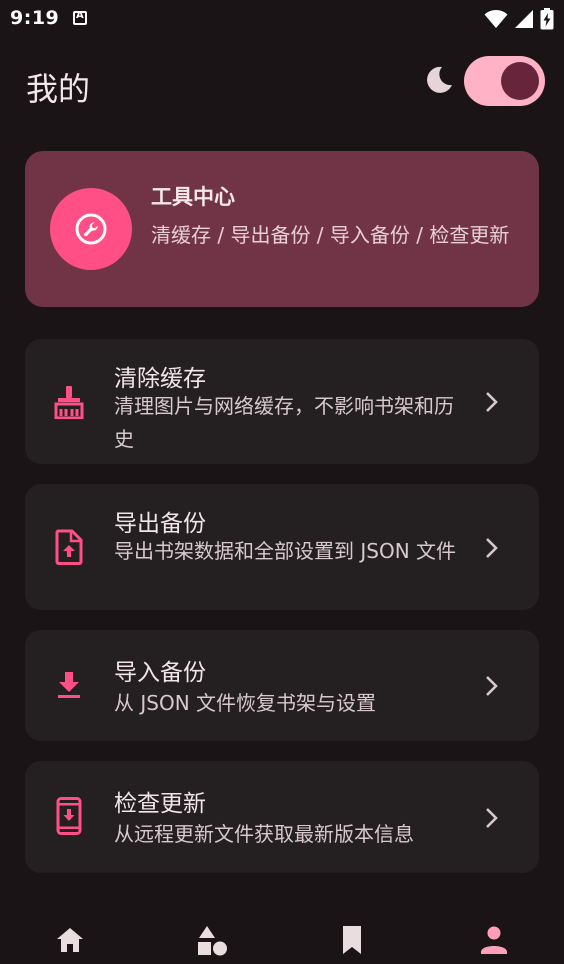 This screenshot has width=564, height=964. Describe the element at coordinates (70, 940) in the screenshot. I see `home-icon` at that location.